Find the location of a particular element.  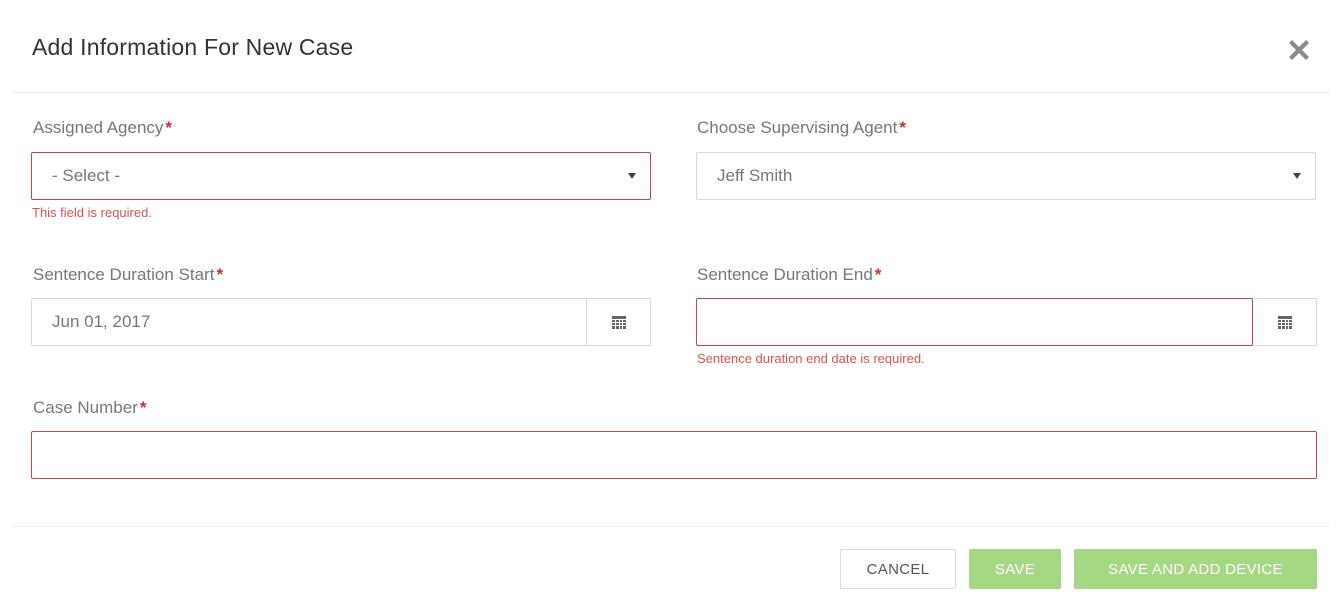

case-number-label-text: Case Number is located at coordinates (85, 407).